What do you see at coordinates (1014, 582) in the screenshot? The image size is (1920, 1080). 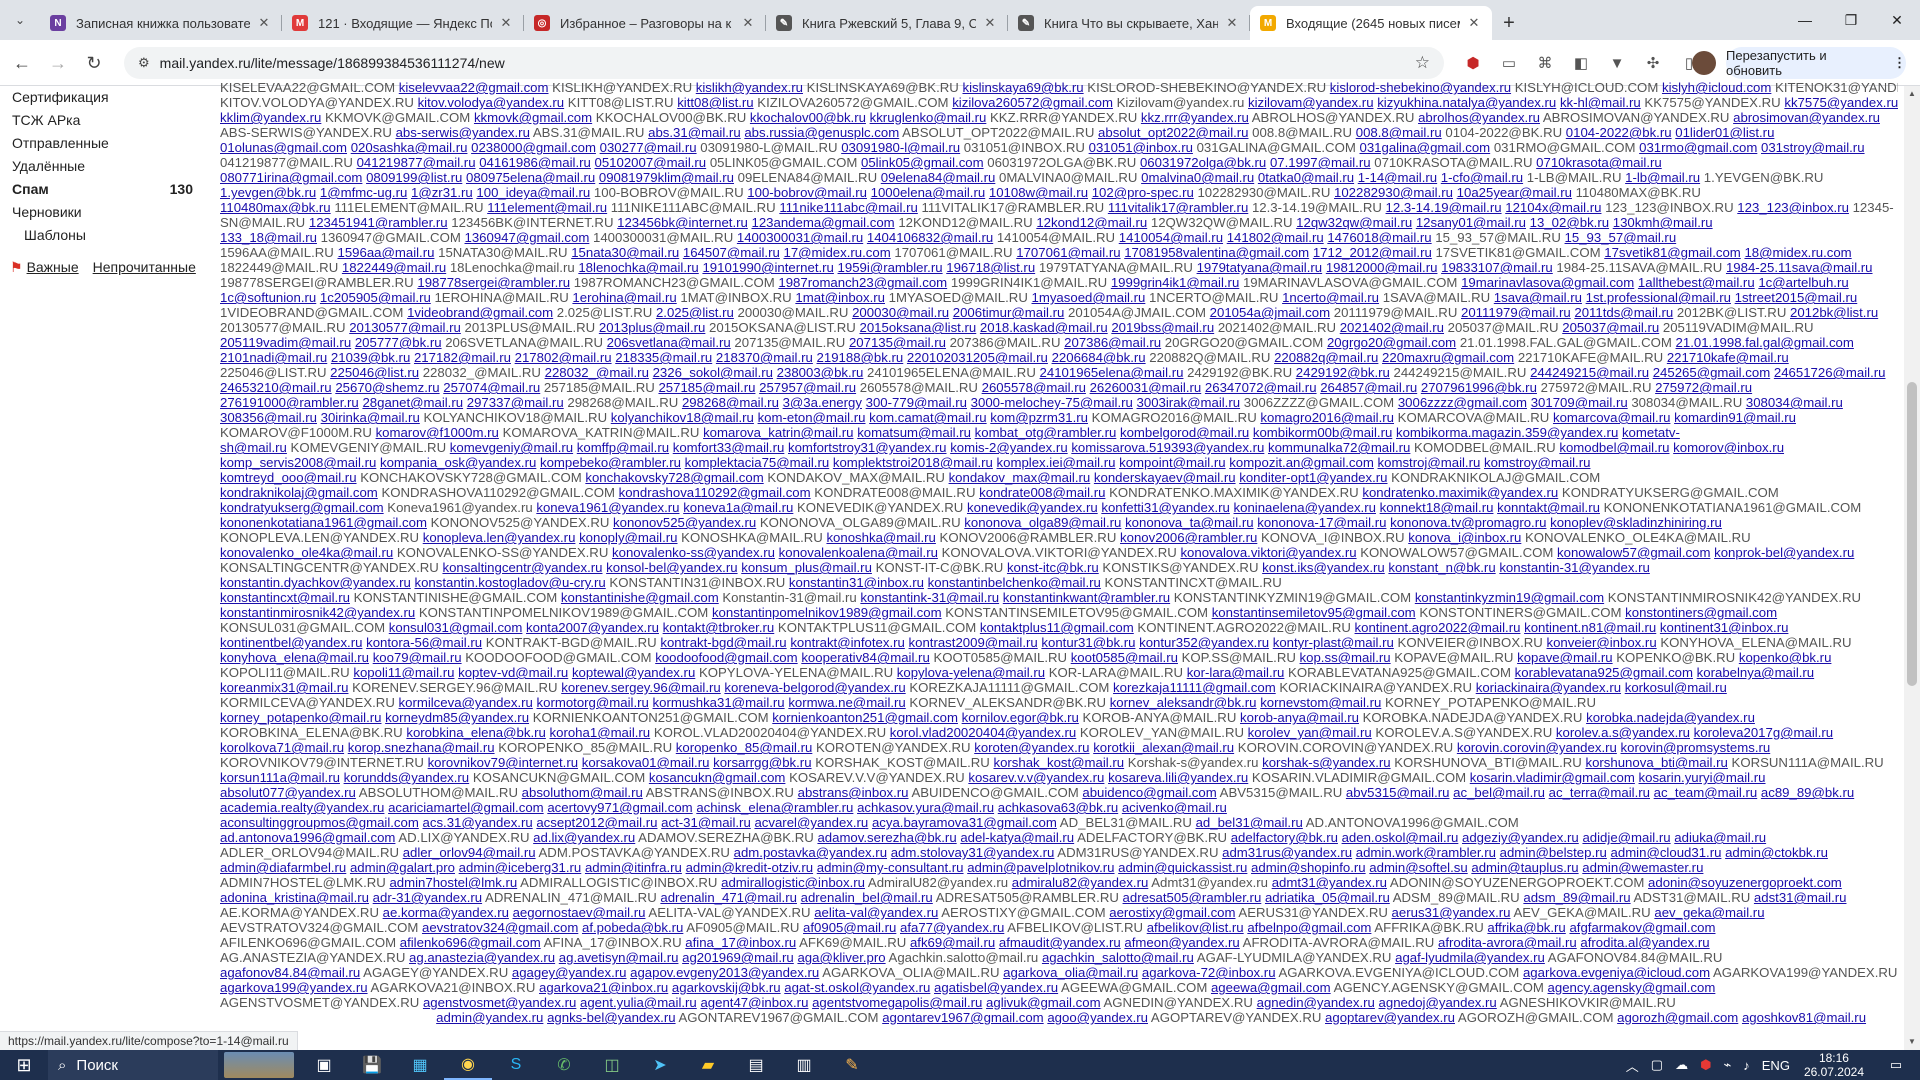 I see `email-link: konstantinbelchenko@mail.ru` at bounding box center [1014, 582].